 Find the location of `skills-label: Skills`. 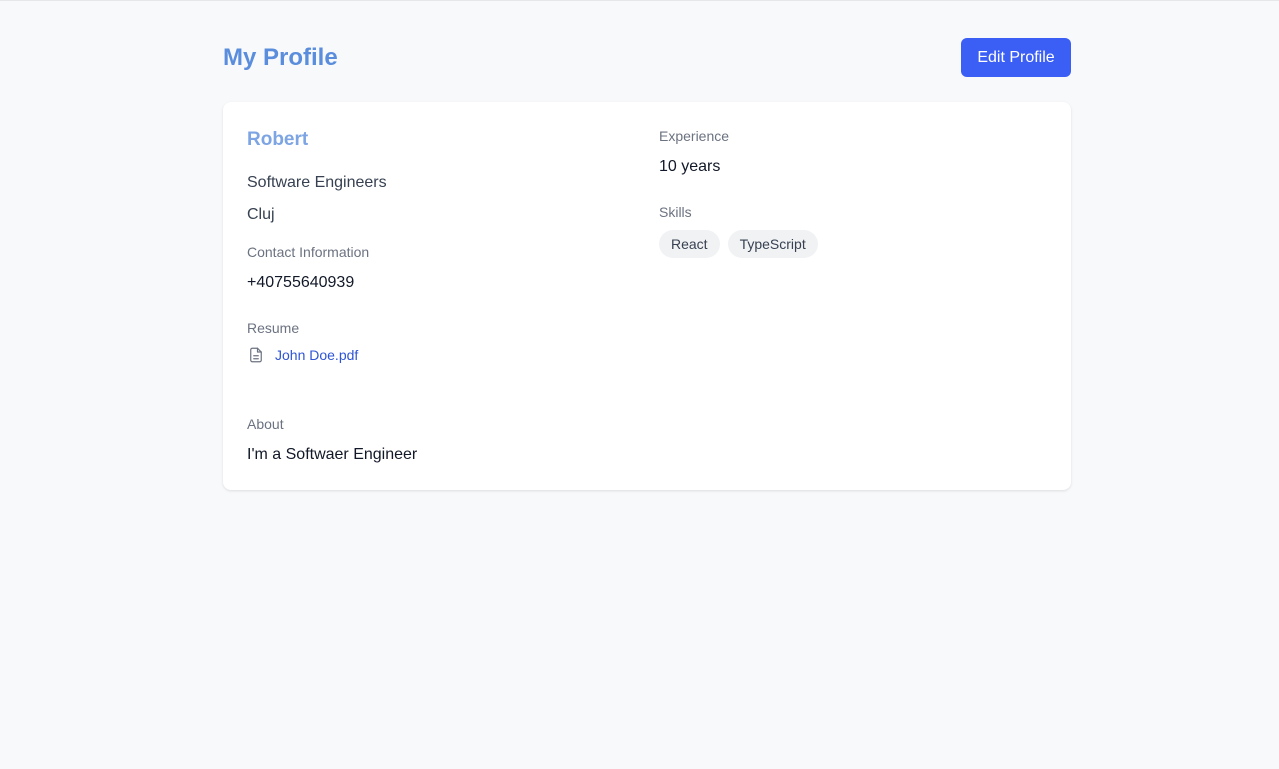

skills-label: Skills is located at coordinates (675, 212).